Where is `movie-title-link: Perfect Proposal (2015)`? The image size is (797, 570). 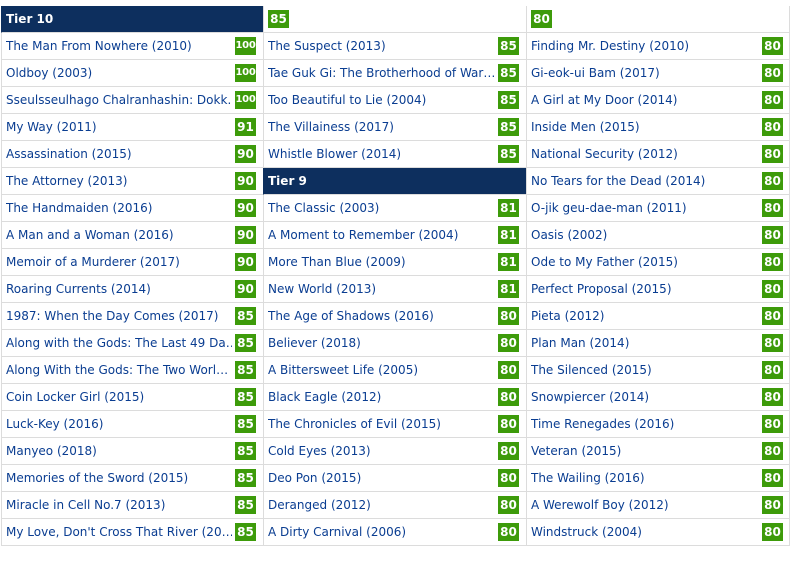 movie-title-link: Perfect Proposal (2015) is located at coordinates (645, 289).